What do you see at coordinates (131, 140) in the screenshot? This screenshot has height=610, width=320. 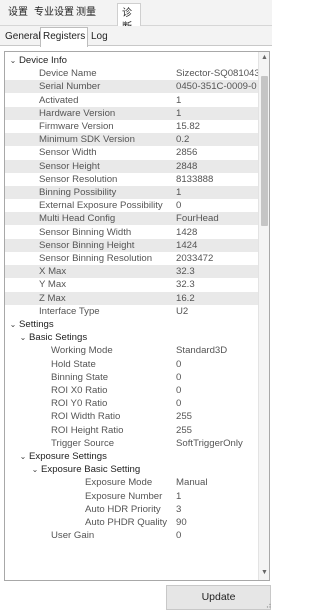 I see `property-row-minimum-sdk-version: Minimum SDK Version 0.2` at bounding box center [131, 140].